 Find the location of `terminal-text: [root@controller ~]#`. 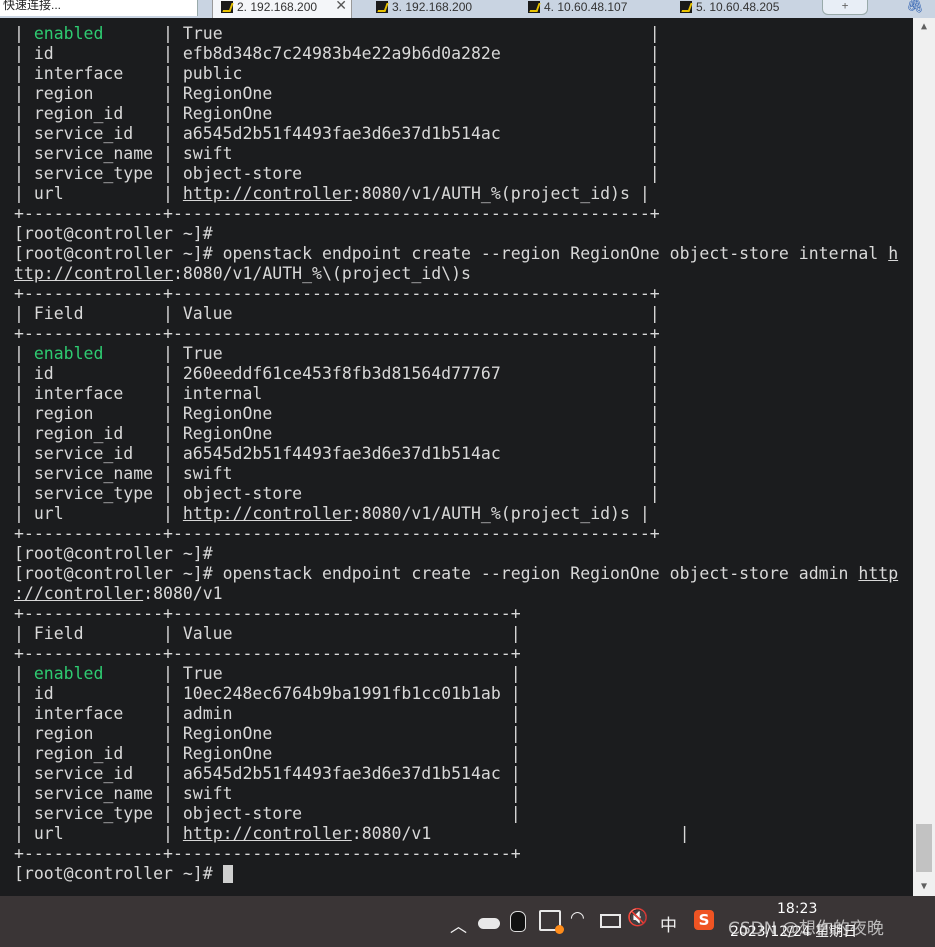

terminal-text: [root@controller ~]# is located at coordinates (113, 553).